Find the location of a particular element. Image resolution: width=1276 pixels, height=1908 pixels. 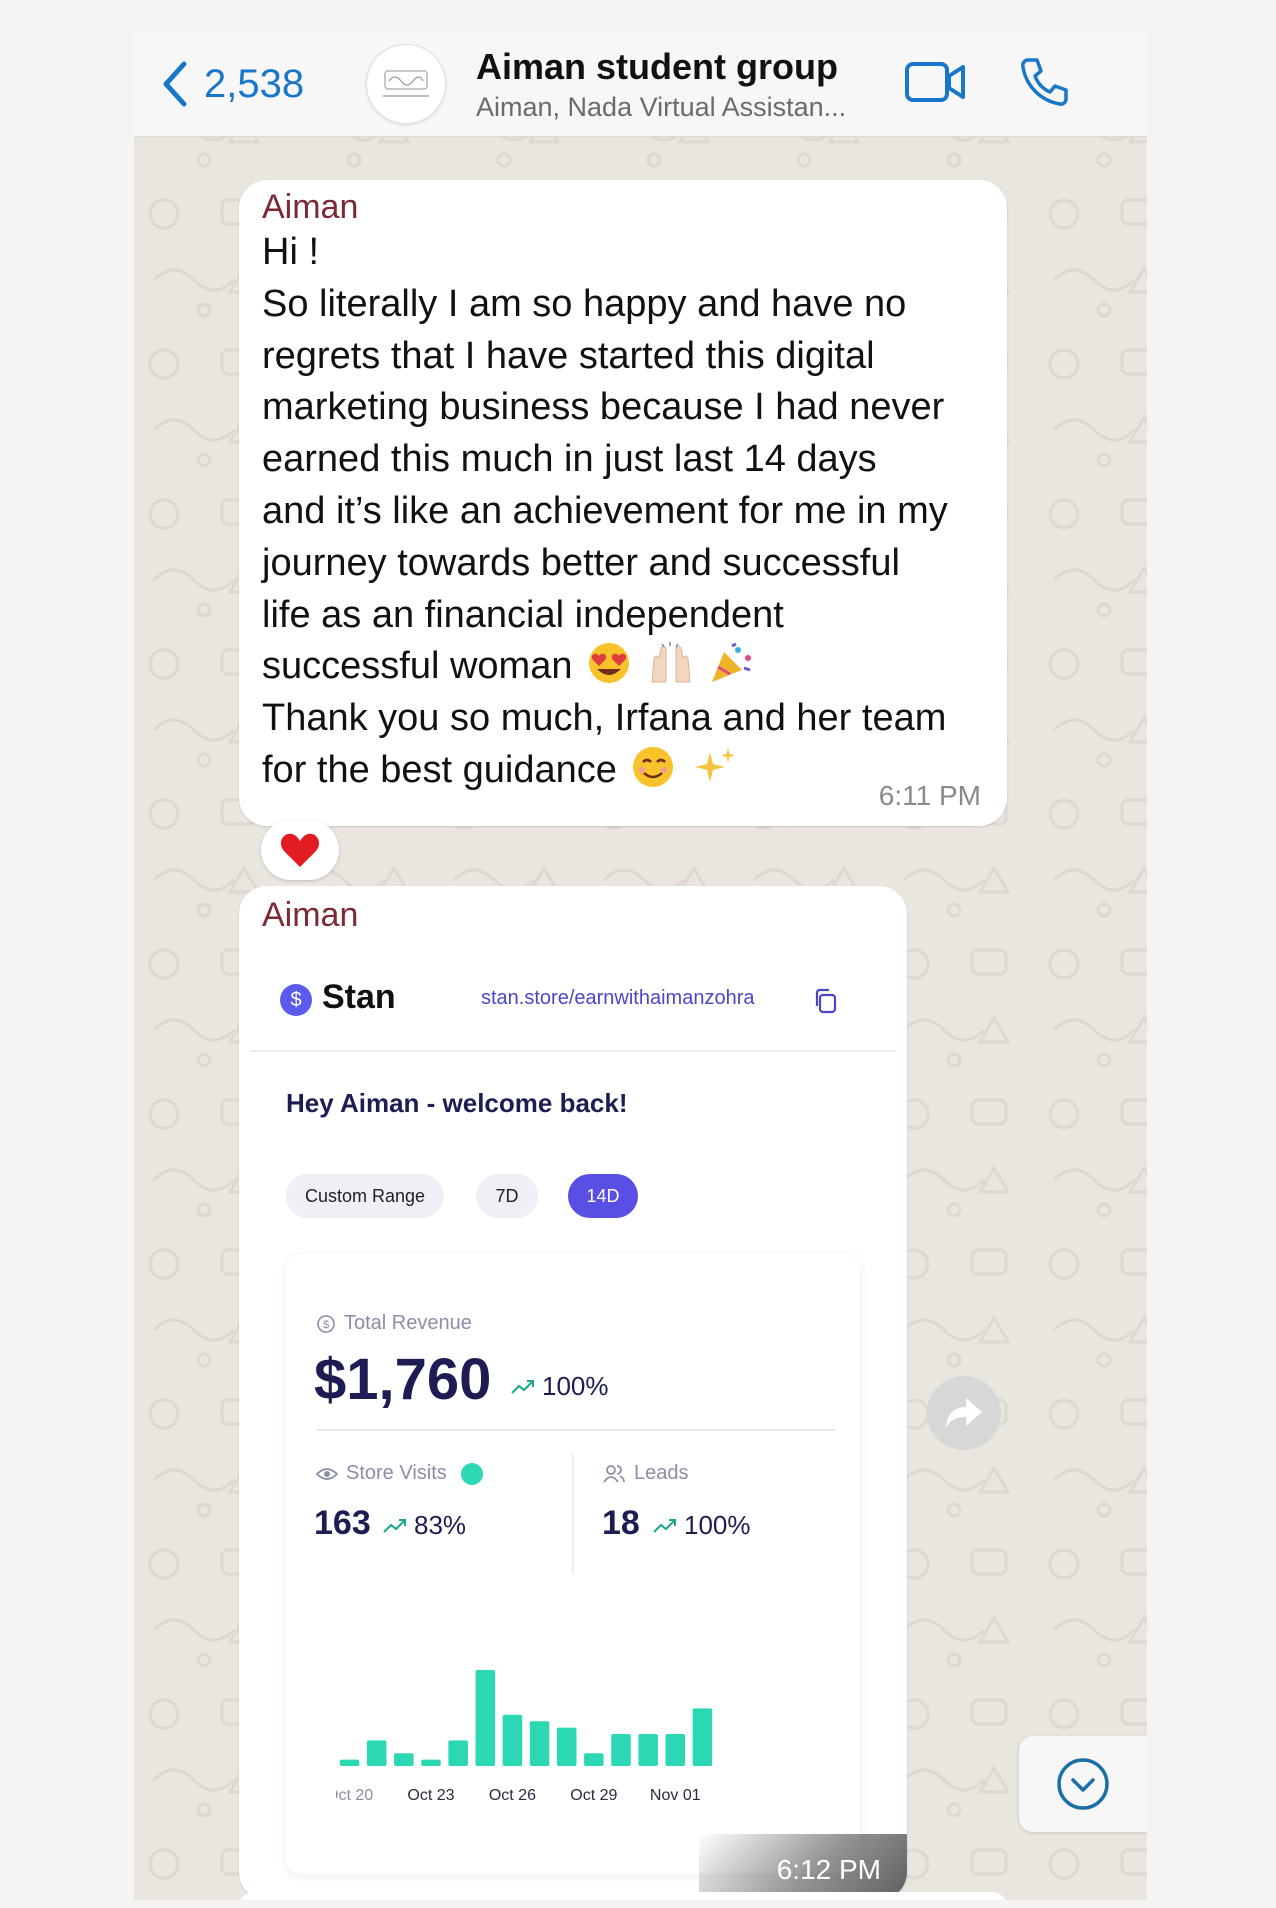

raising-hands-emoji-icon is located at coordinates (671, 662).